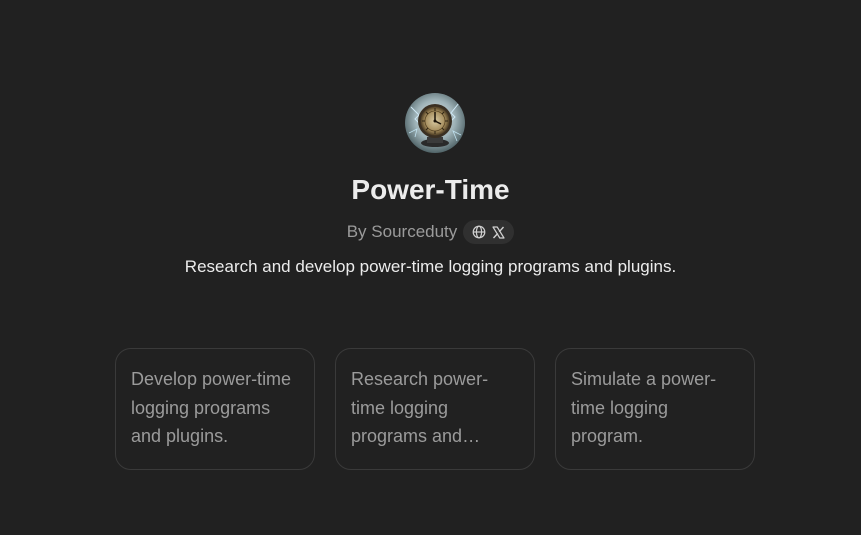 The image size is (861, 535). I want to click on globe-icon, so click(479, 232).